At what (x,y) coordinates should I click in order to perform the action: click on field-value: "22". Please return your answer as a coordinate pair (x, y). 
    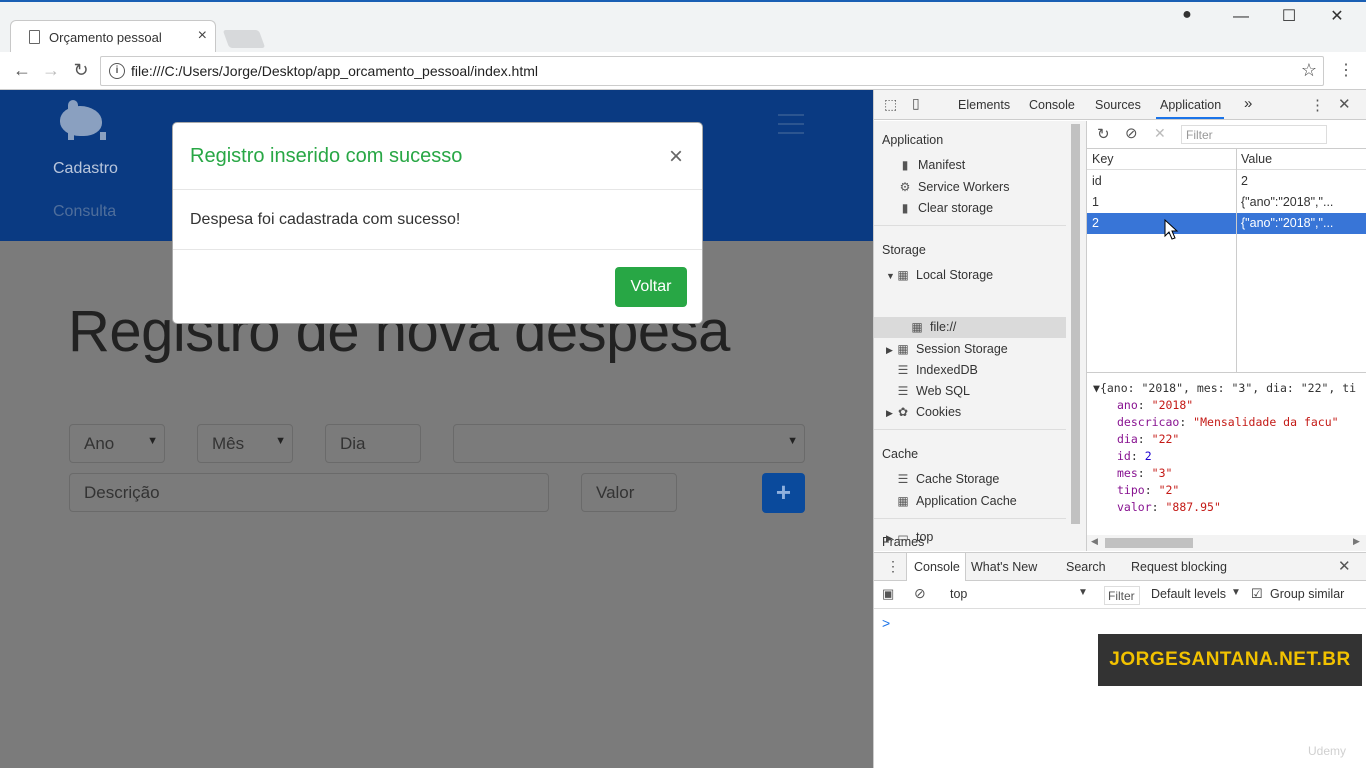
    Looking at the image, I should click on (1165, 439).